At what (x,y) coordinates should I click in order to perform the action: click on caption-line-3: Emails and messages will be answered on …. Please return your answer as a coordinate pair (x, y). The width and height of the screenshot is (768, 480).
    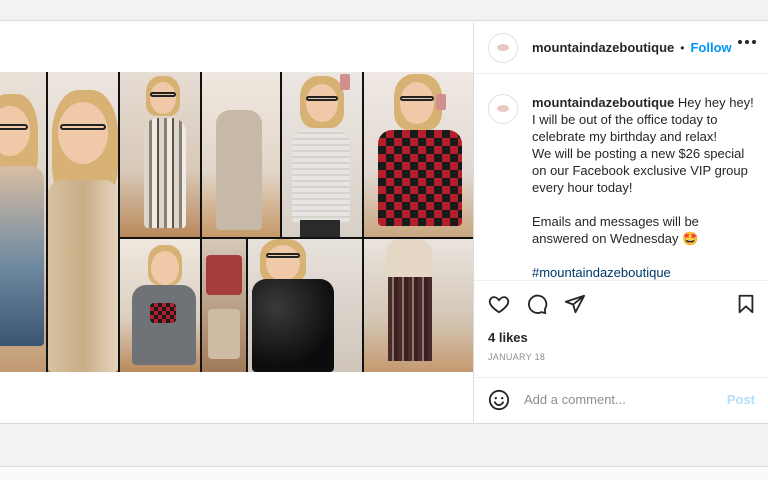
    Looking at the image, I should click on (615, 230).